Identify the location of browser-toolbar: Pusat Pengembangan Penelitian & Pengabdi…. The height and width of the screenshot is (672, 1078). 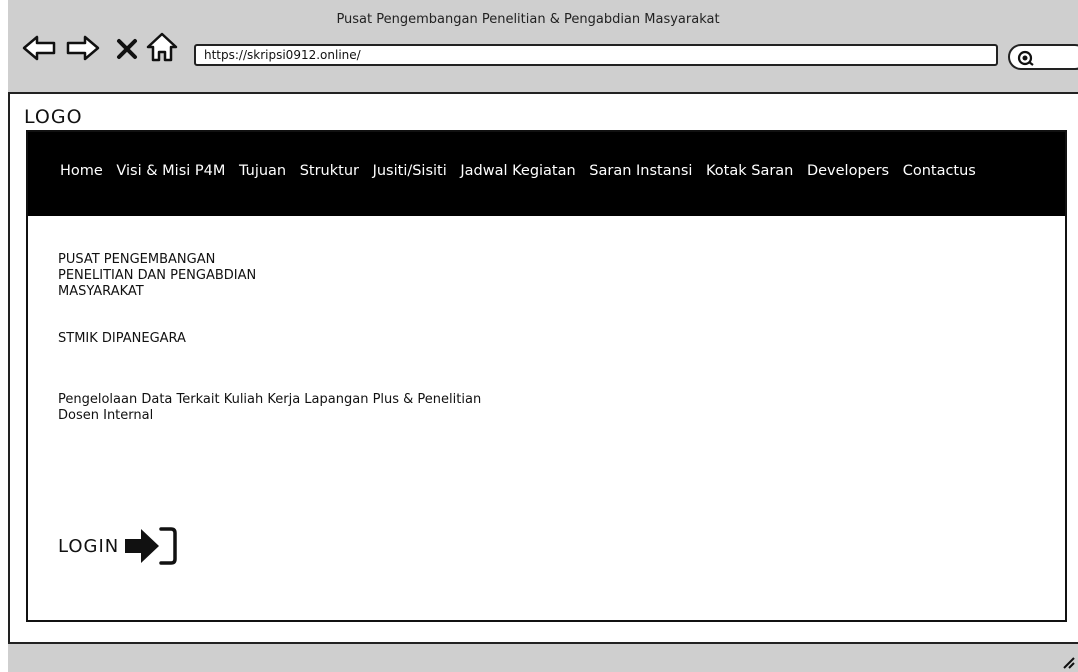
(543, 47).